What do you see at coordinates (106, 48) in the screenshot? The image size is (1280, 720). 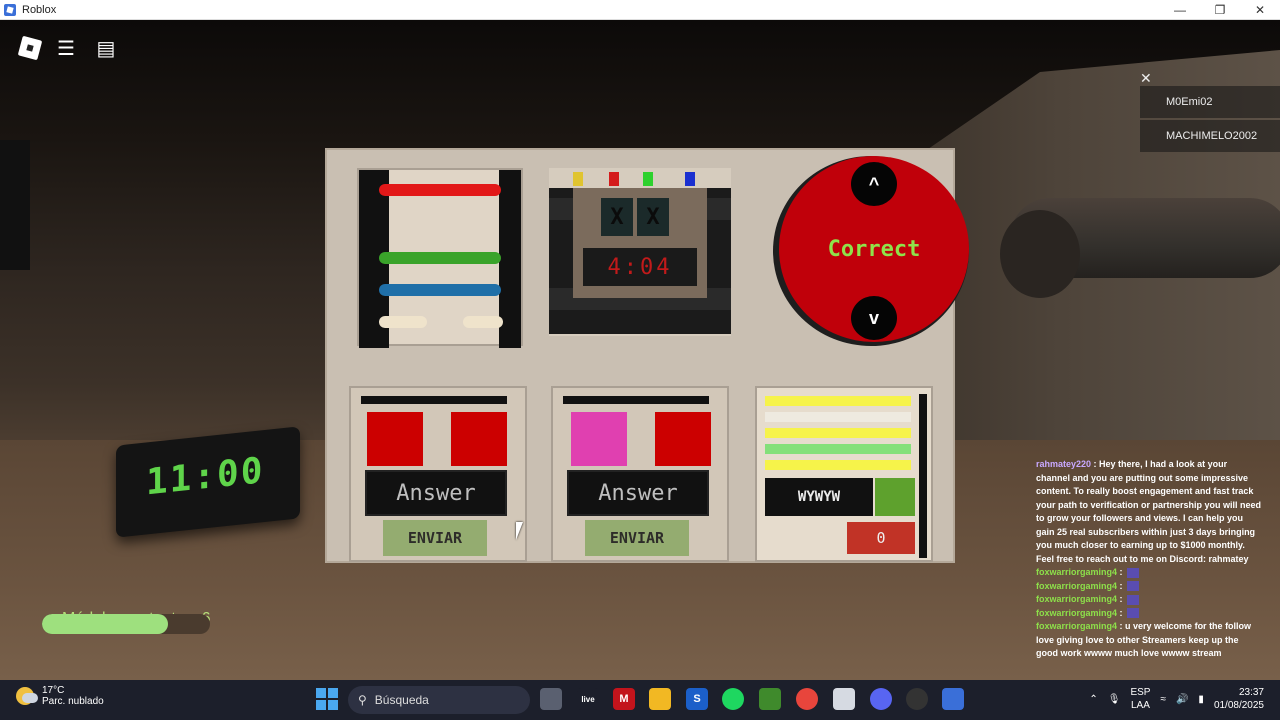 I see `chat-icon: ▤` at bounding box center [106, 48].